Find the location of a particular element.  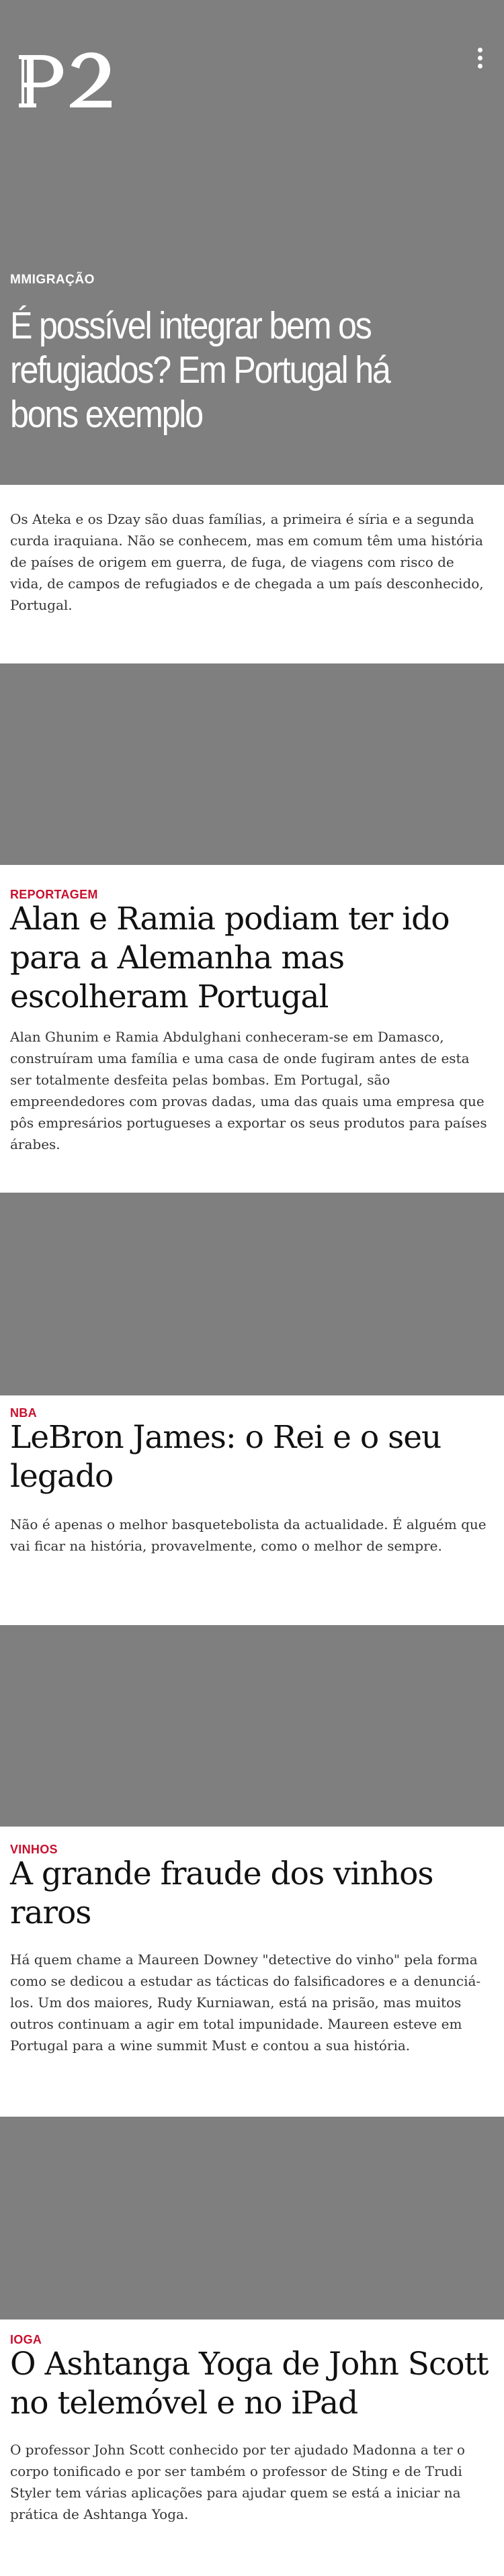

article-headline: LeBron James: o Rei e o seu legado is located at coordinates (251, 1457).